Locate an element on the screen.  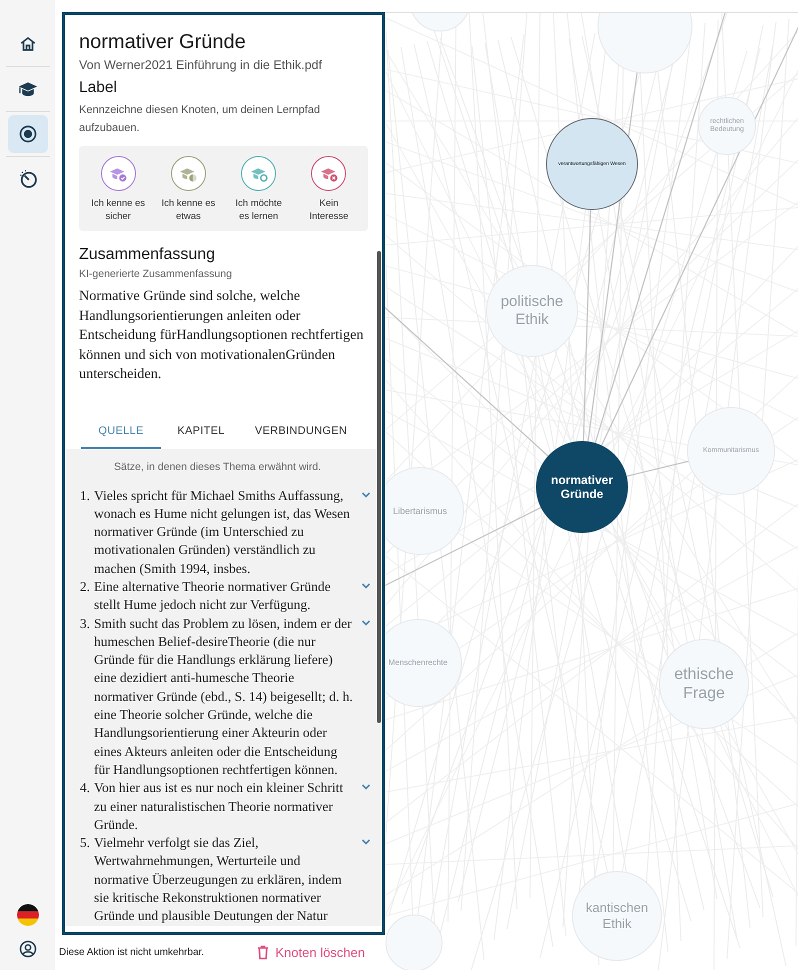
trash-icon is located at coordinates (263, 952).